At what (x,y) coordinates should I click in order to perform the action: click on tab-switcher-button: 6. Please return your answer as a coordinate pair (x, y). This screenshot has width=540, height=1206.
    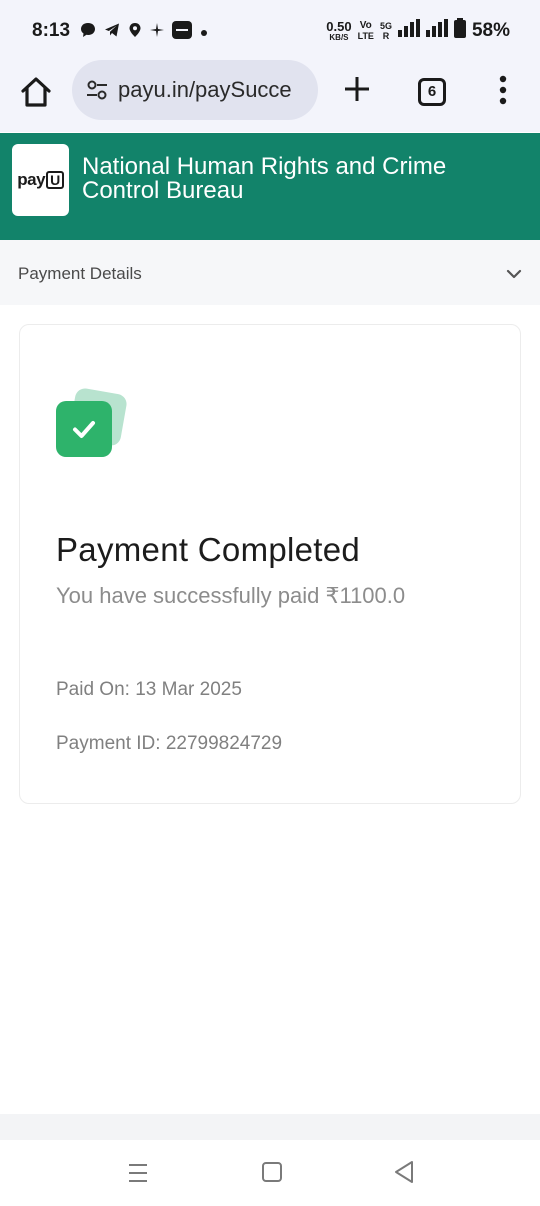
    Looking at the image, I should click on (432, 92).